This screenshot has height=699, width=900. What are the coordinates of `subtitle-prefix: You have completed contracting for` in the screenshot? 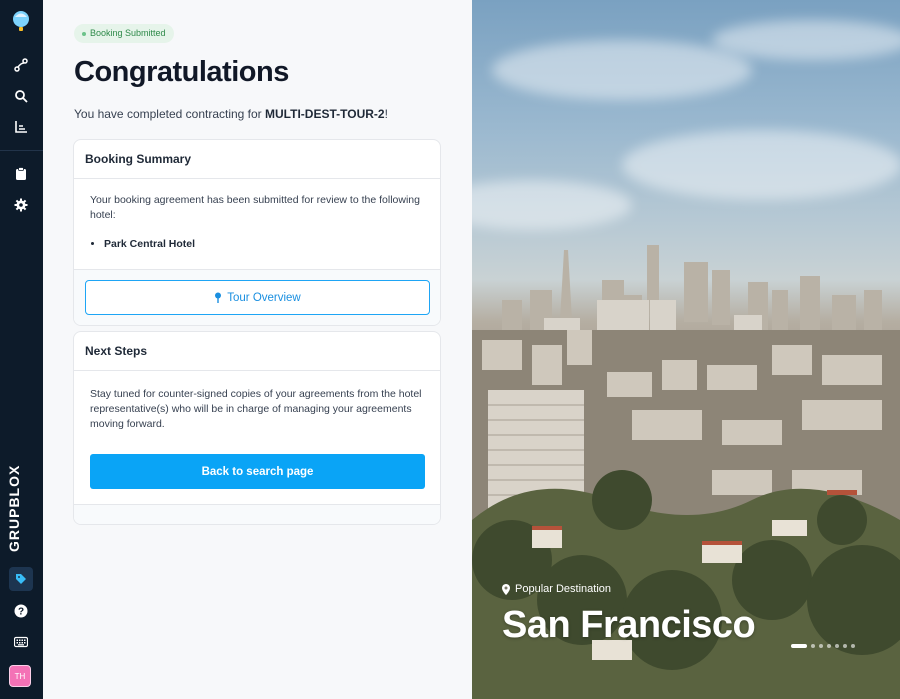 It's located at (170, 114).